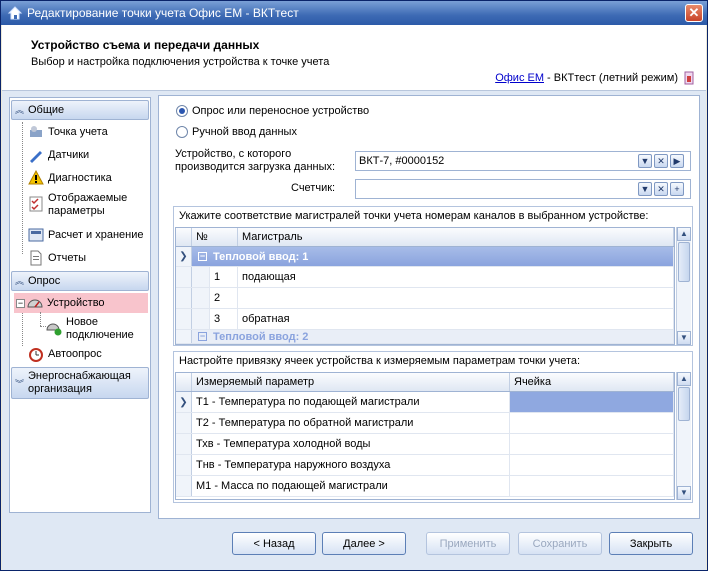  Describe the element at coordinates (351, 402) in the screenshot. I see `param-cell: Т1 - Температура по подающей магистрали` at that location.